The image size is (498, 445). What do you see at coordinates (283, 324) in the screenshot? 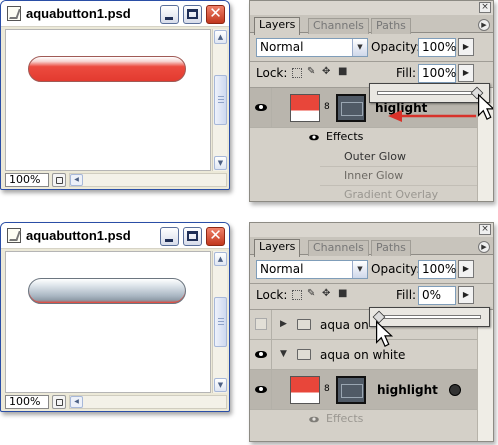
I see `expand-triangle-icon: ▶` at bounding box center [283, 324].